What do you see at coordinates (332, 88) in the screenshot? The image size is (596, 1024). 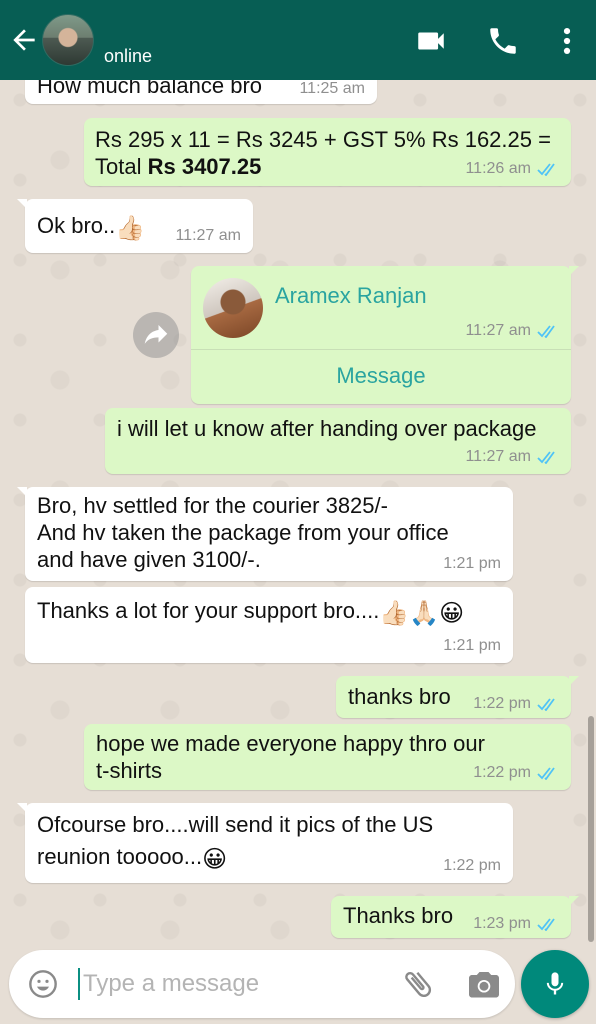 I see `message-time: 11:25 am` at bounding box center [332, 88].